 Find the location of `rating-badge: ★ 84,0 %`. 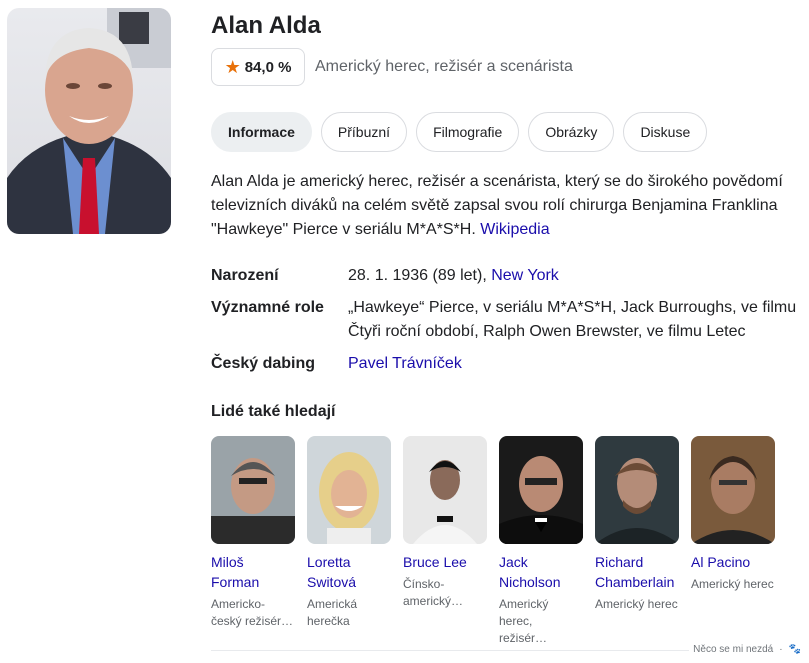

rating-badge: ★ 84,0 % is located at coordinates (258, 67).